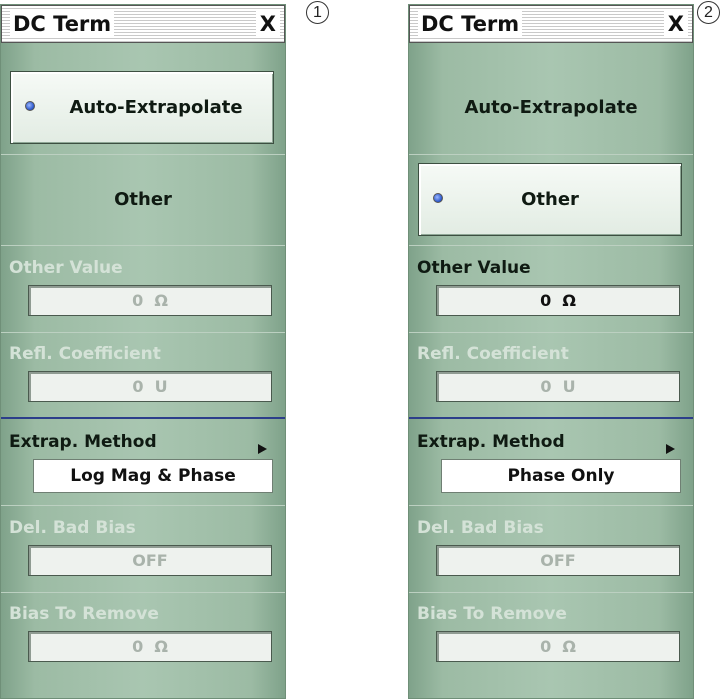  Describe the element at coordinates (561, 476) in the screenshot. I see `extrap-method-value: Phase Only` at that location.